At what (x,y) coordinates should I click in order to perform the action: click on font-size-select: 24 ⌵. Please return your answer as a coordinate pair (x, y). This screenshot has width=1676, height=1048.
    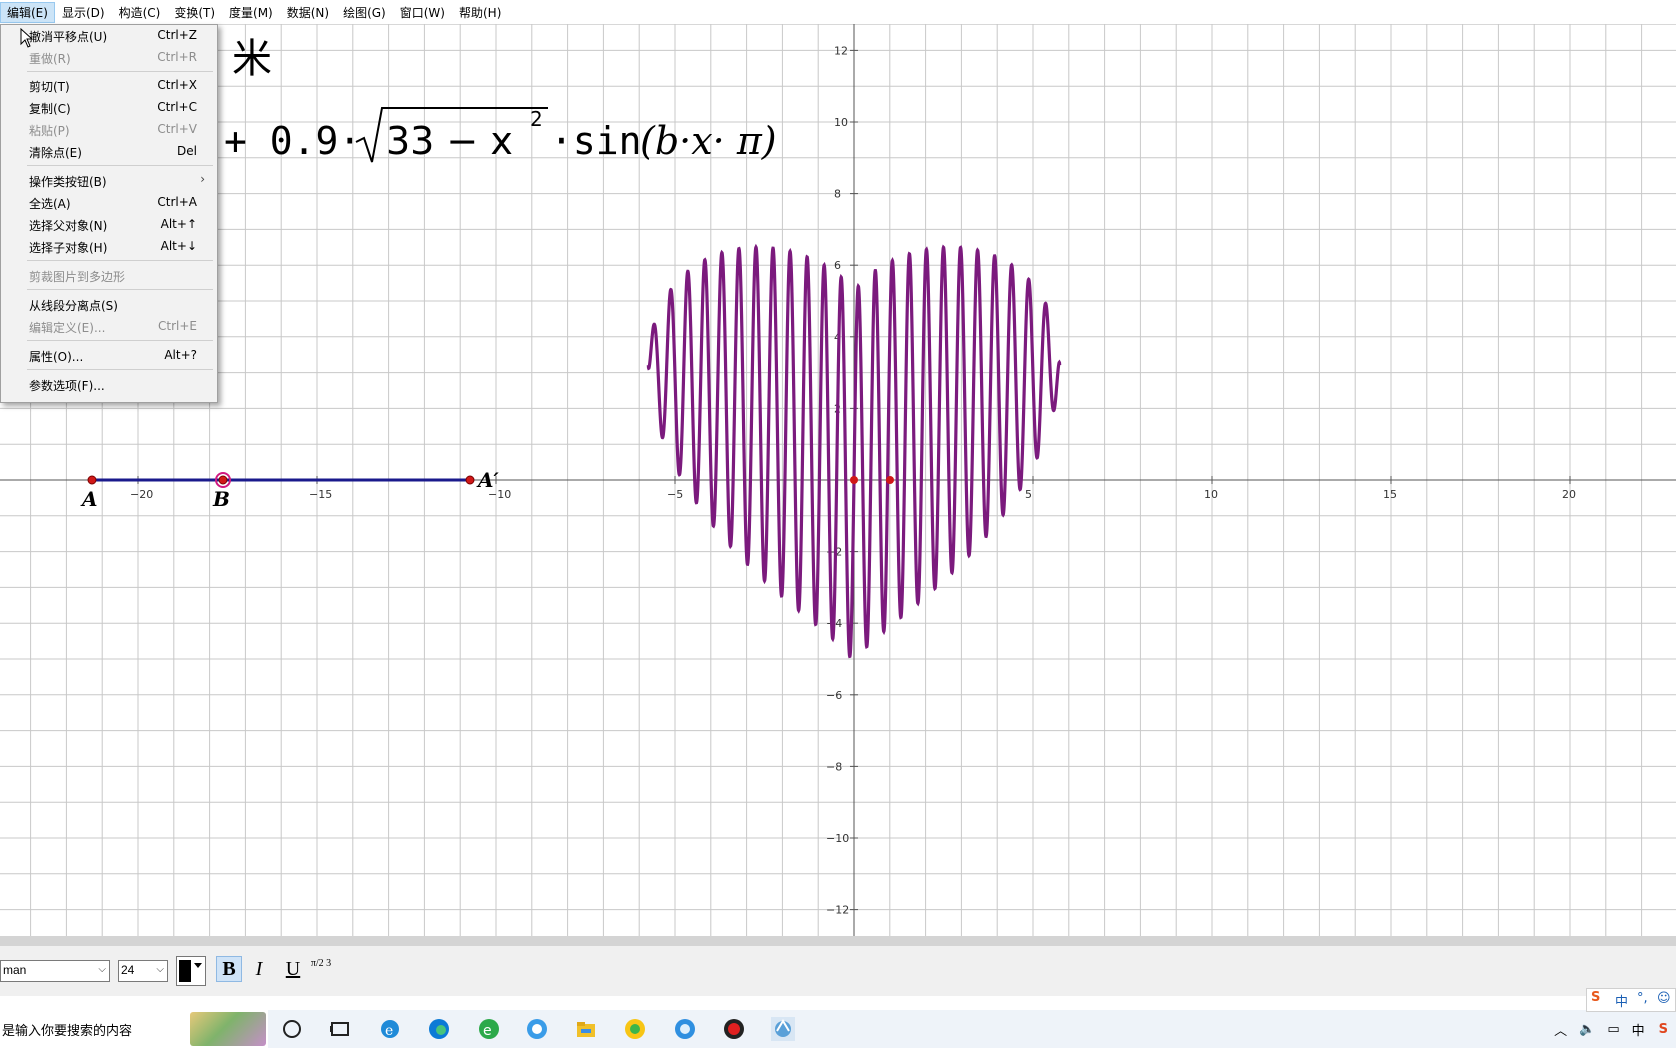
    Looking at the image, I should click on (143, 971).